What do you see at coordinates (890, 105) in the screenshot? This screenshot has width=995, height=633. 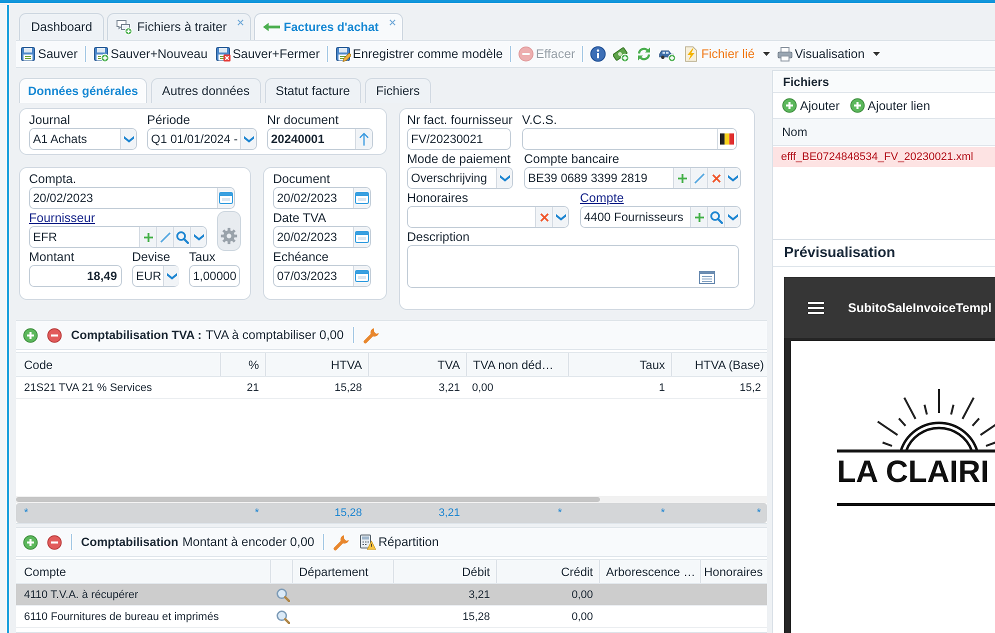 I see `toolbar-button: Ajouter lien` at bounding box center [890, 105].